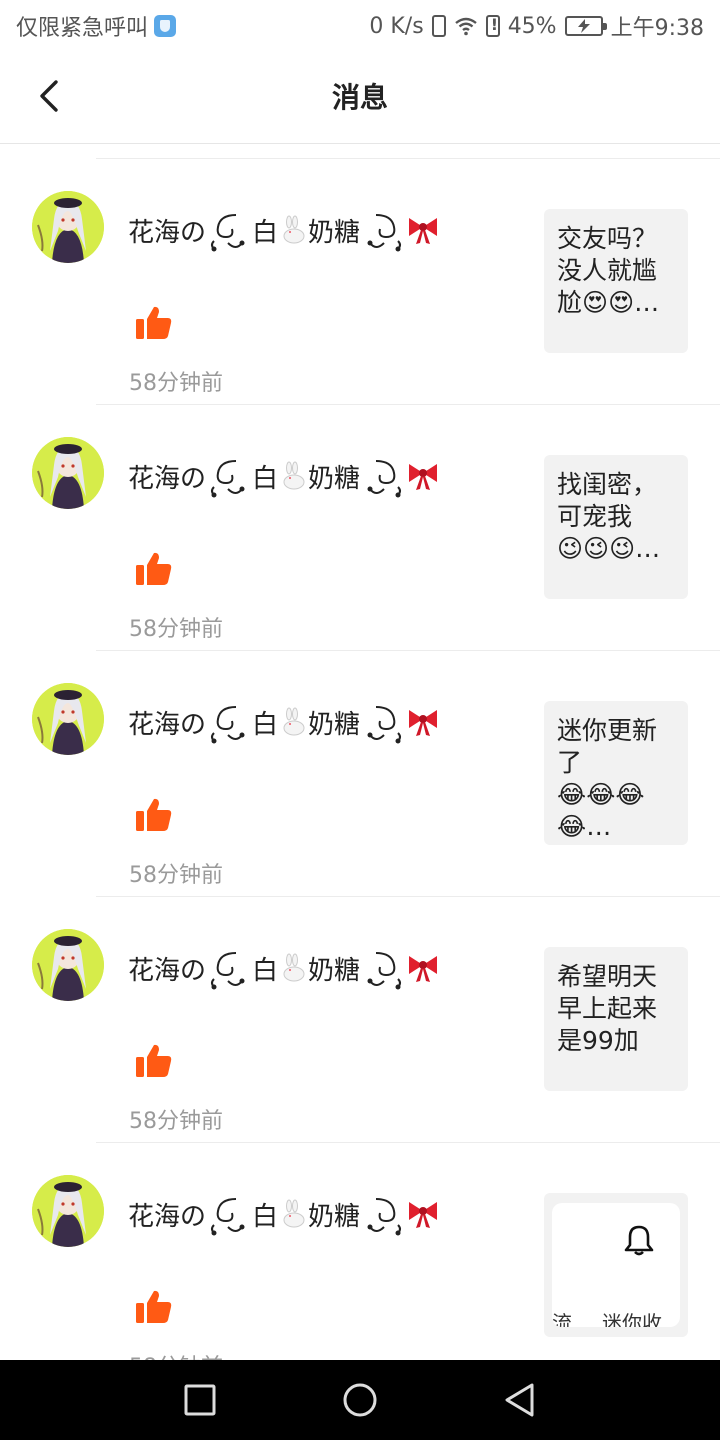 Image resolution: width=720 pixels, height=1440 pixels. What do you see at coordinates (492, 26) in the screenshot?
I see `battery-warning-icon` at bounding box center [492, 26].